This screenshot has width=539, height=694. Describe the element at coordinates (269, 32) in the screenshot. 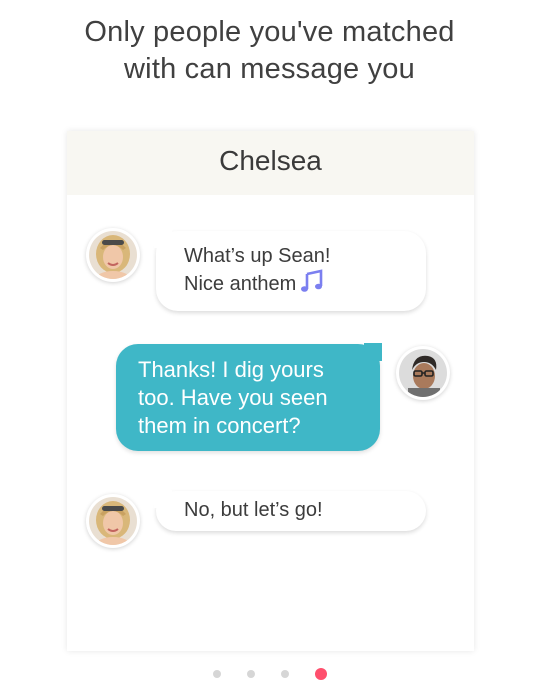

I see `headline-line-1: Only people you've matched` at that location.